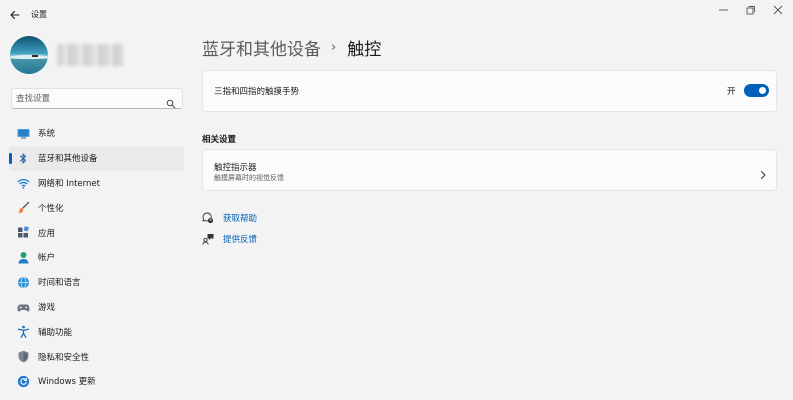 The image size is (793, 400). Describe the element at coordinates (750, 10) in the screenshot. I see `restore-icon` at that location.